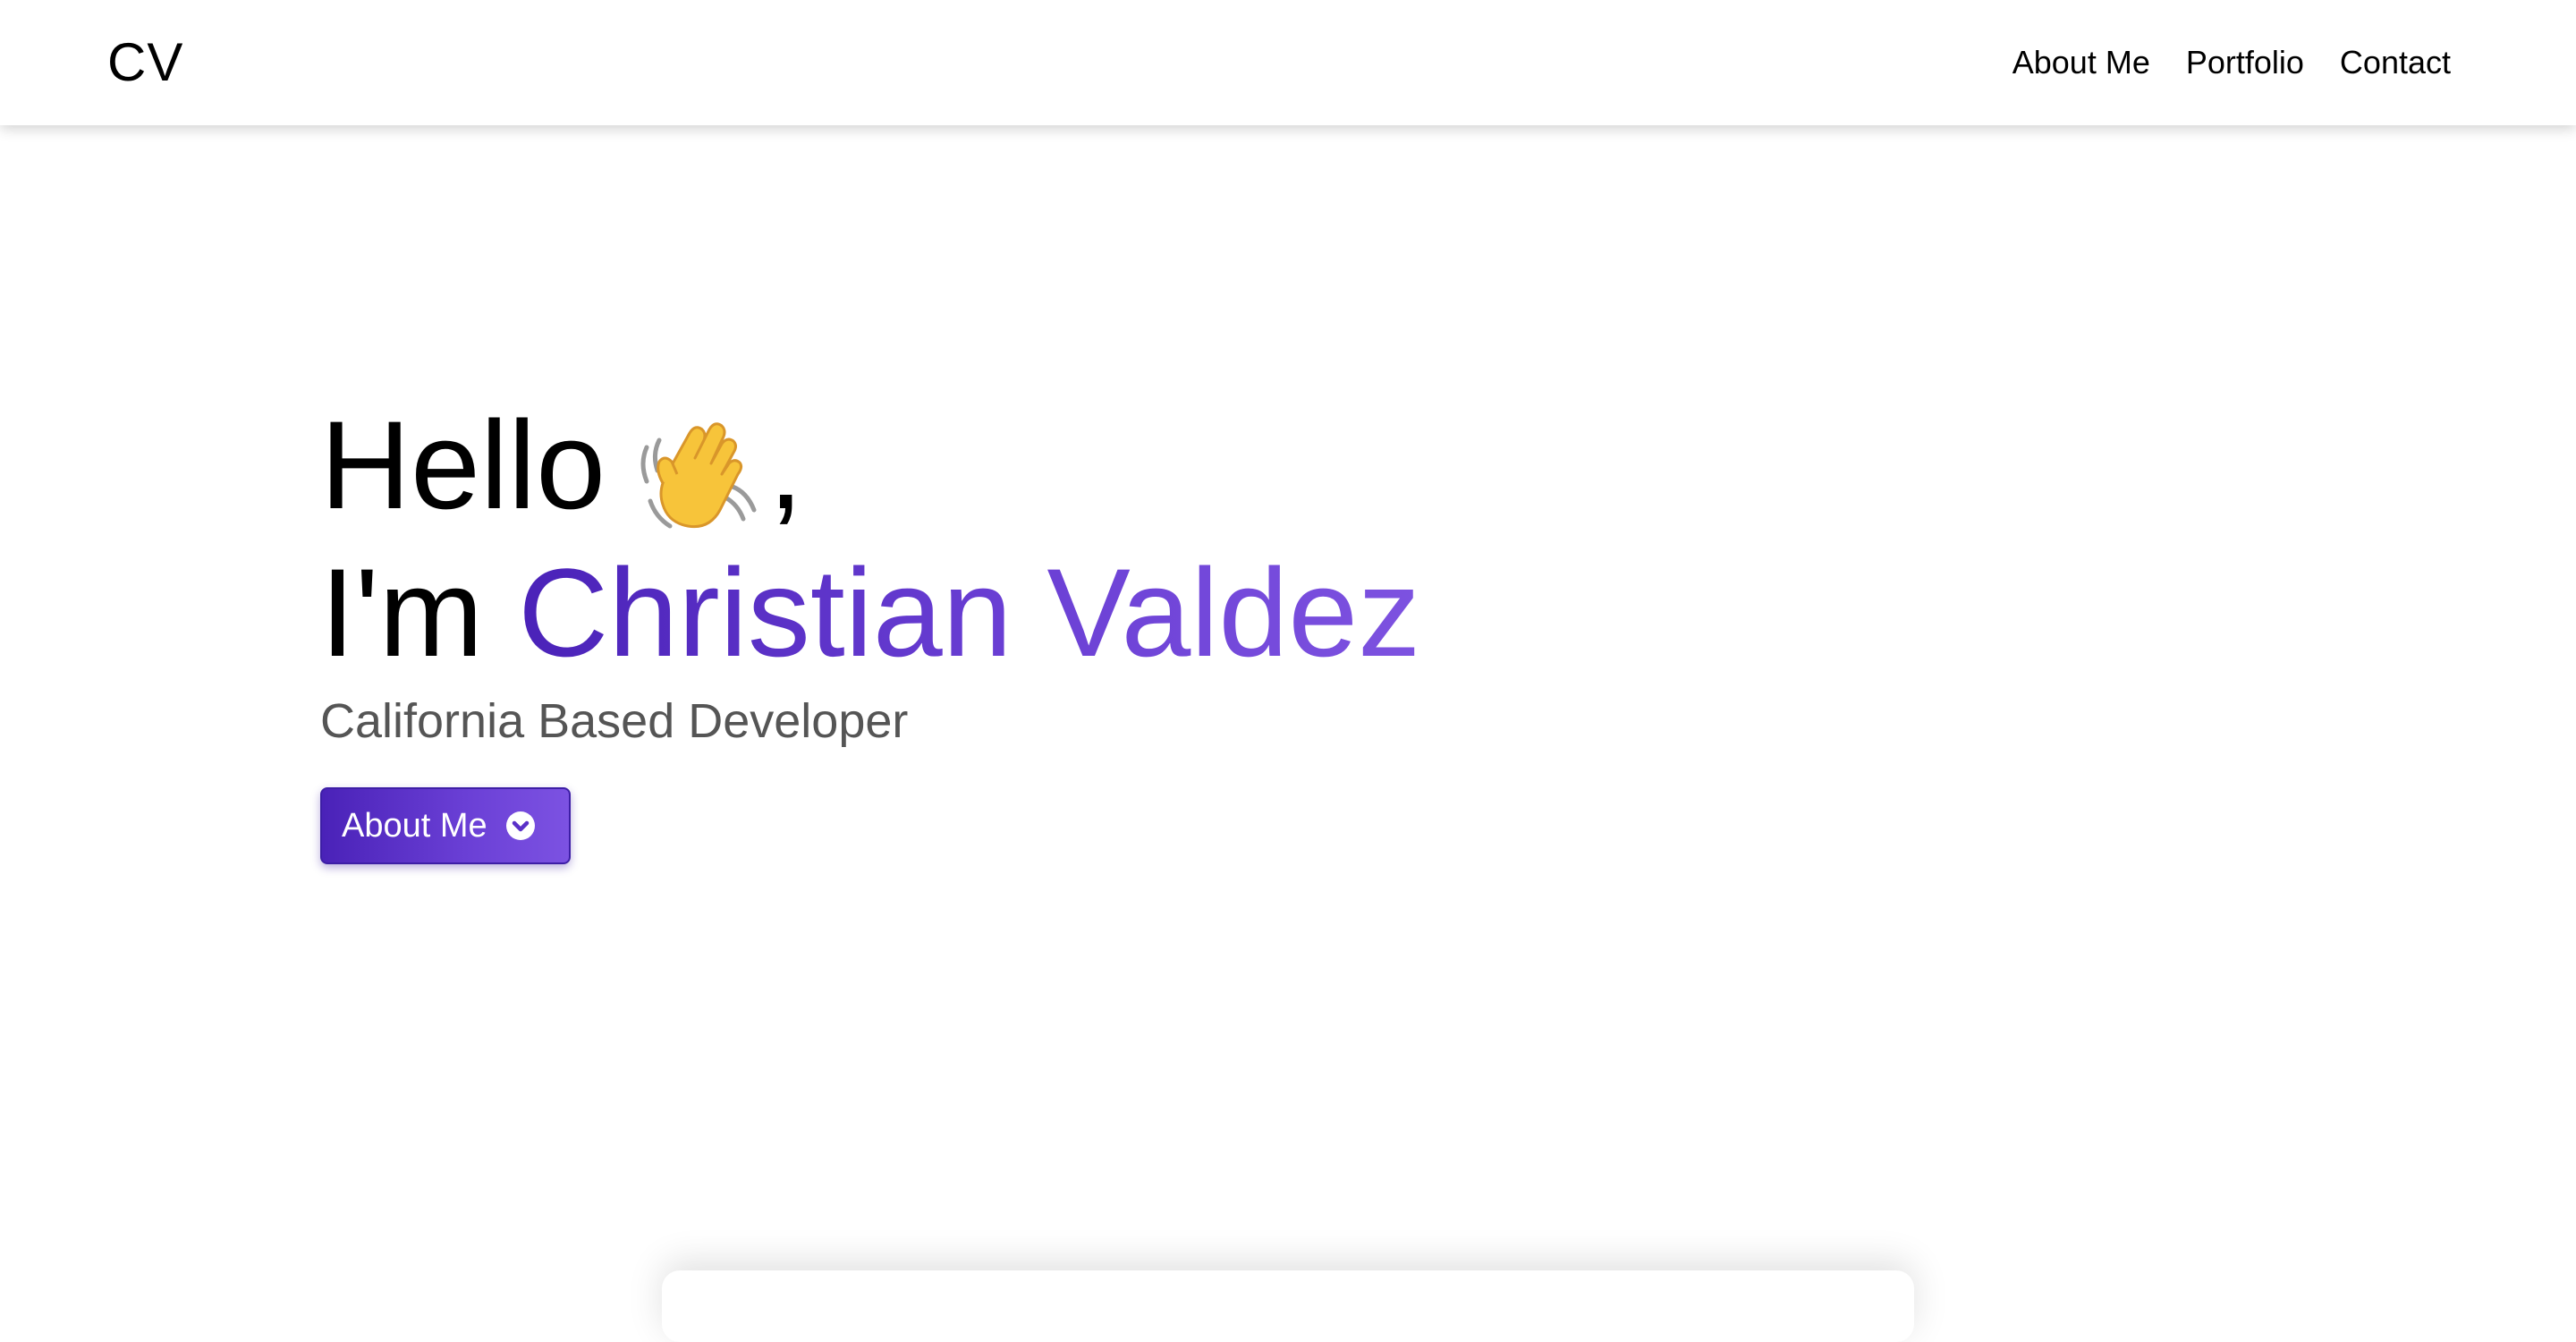 The width and height of the screenshot is (2576, 1342). I want to click on top-navbar: CV About Me Portfolio Contact, so click(1288, 63).